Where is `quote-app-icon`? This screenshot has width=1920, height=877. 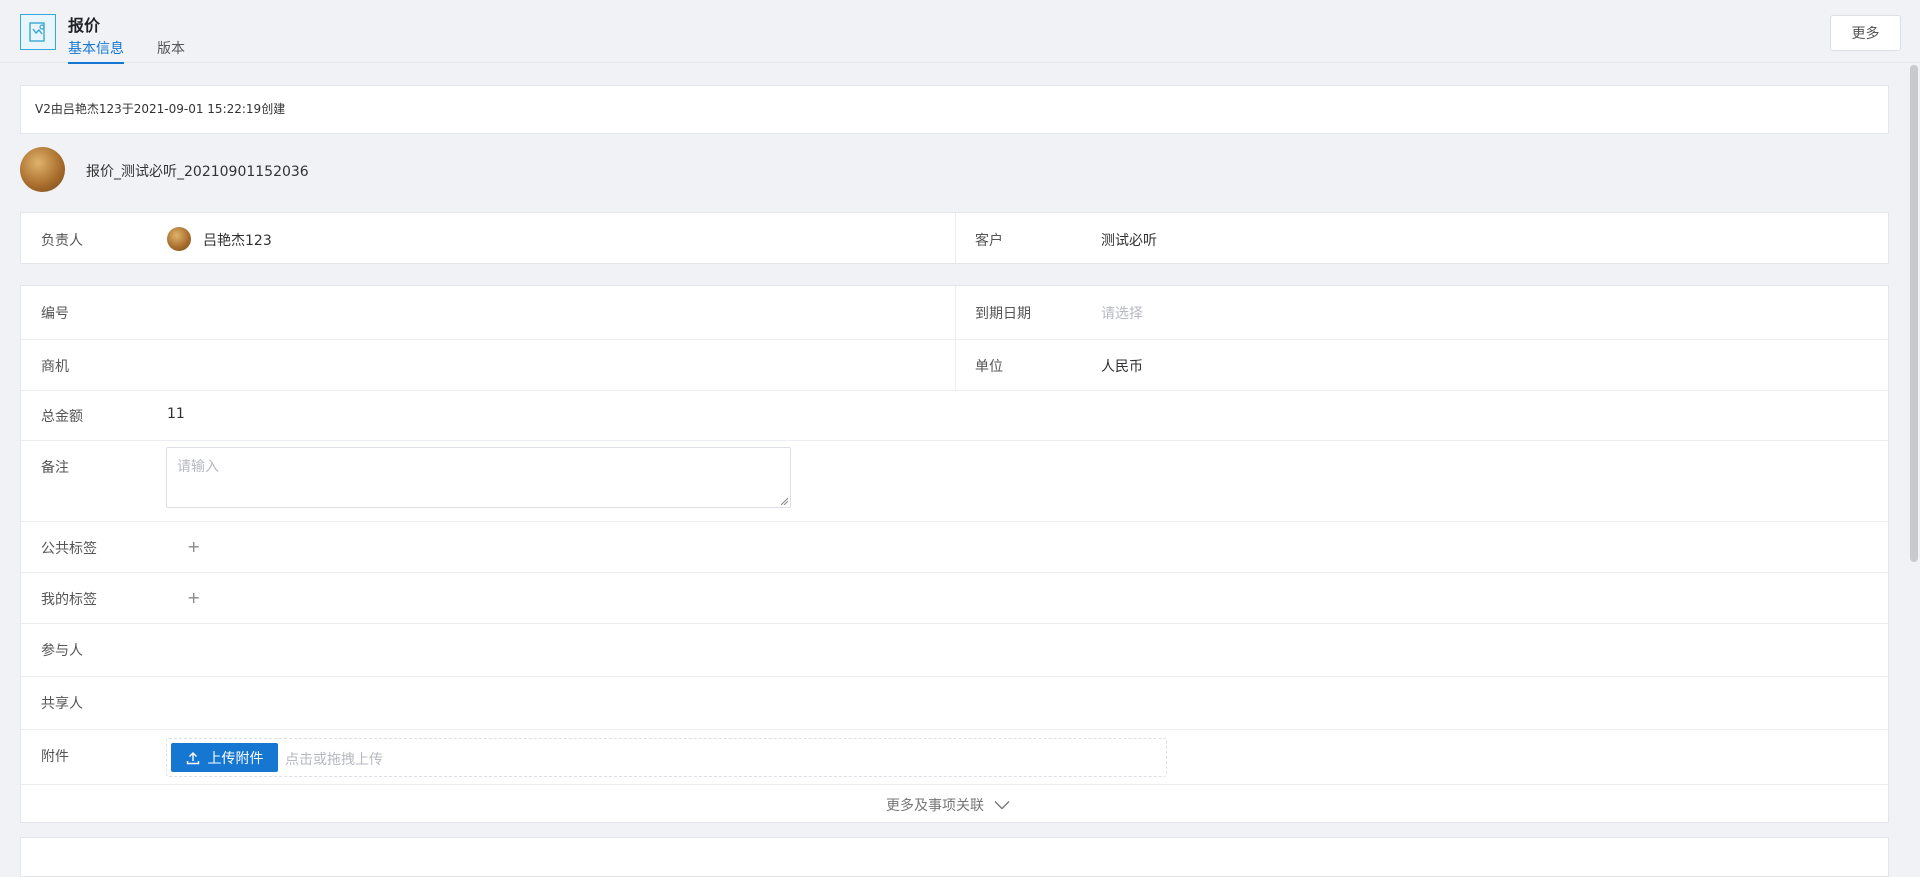
quote-app-icon is located at coordinates (38, 32).